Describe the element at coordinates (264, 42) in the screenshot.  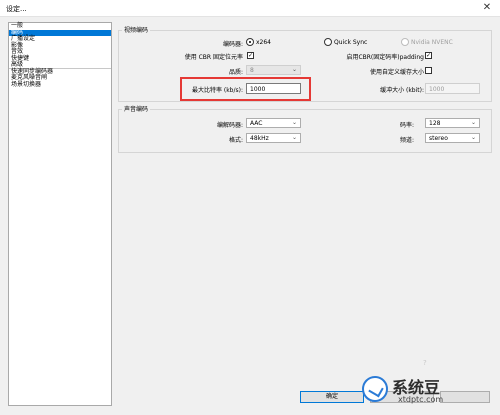
I see `encoder-x264-label: x264` at that location.